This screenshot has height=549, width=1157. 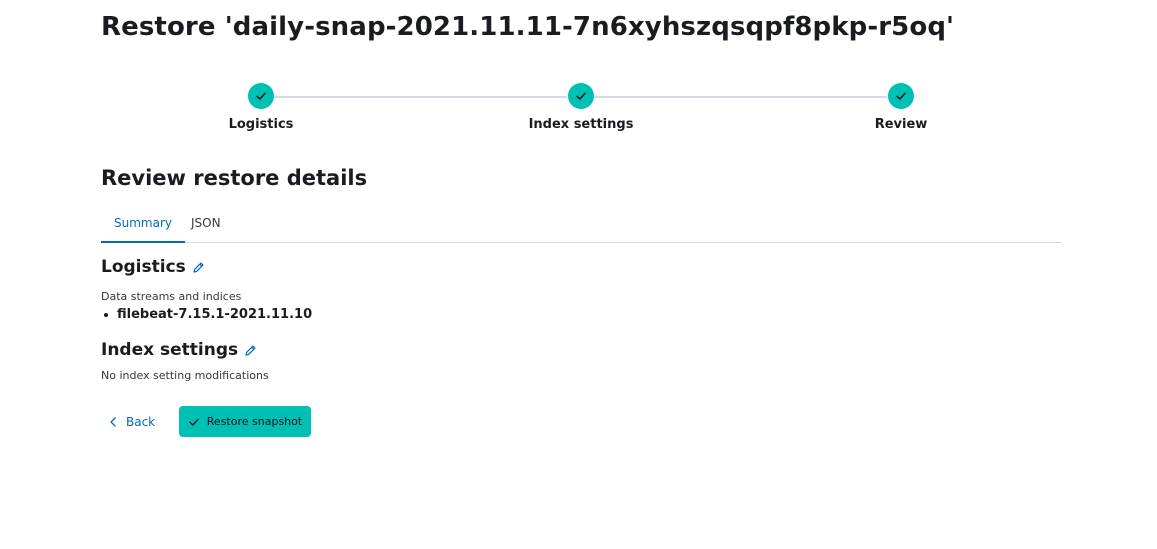 I want to click on logistics-title-text: Logistics, so click(x=143, y=267).